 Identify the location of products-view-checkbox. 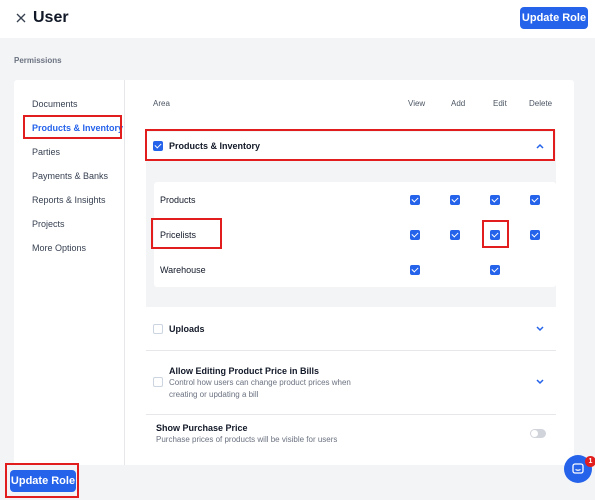
(415, 200).